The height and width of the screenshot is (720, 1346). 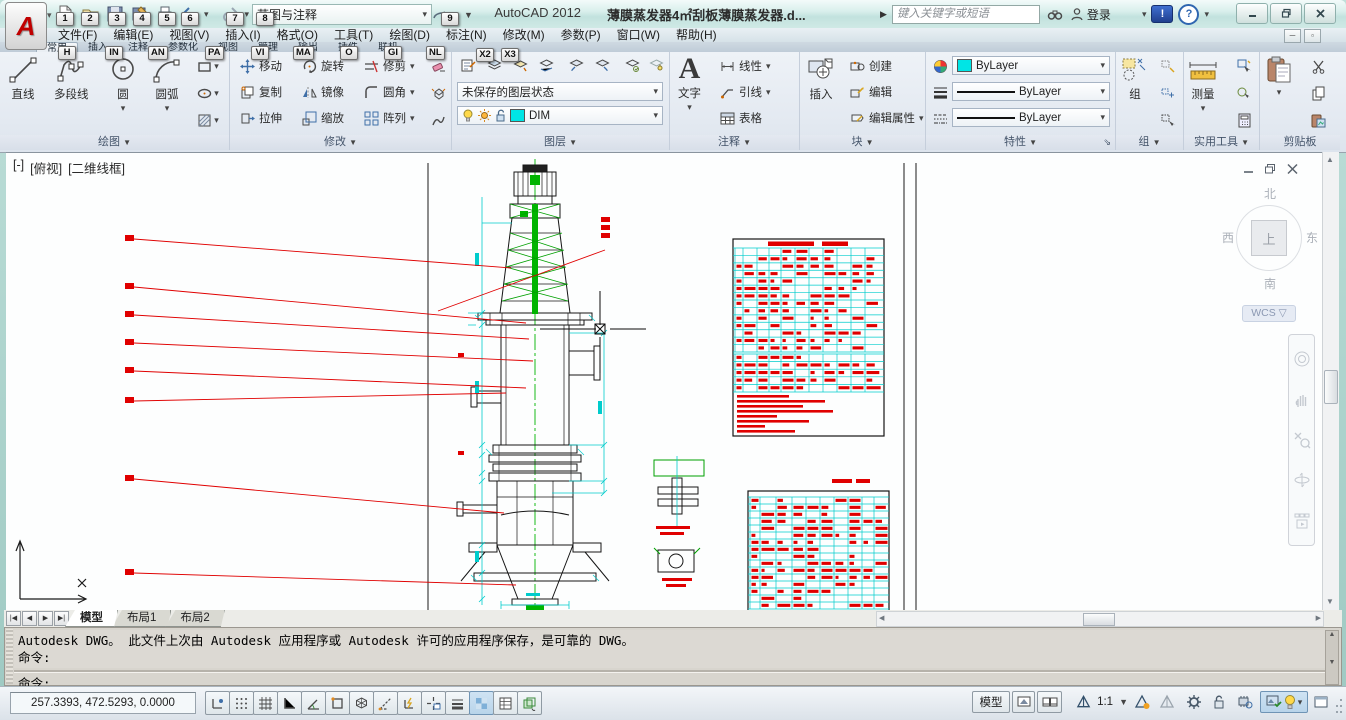 What do you see at coordinates (1252, 13) in the screenshot?
I see `minimize-button` at bounding box center [1252, 13].